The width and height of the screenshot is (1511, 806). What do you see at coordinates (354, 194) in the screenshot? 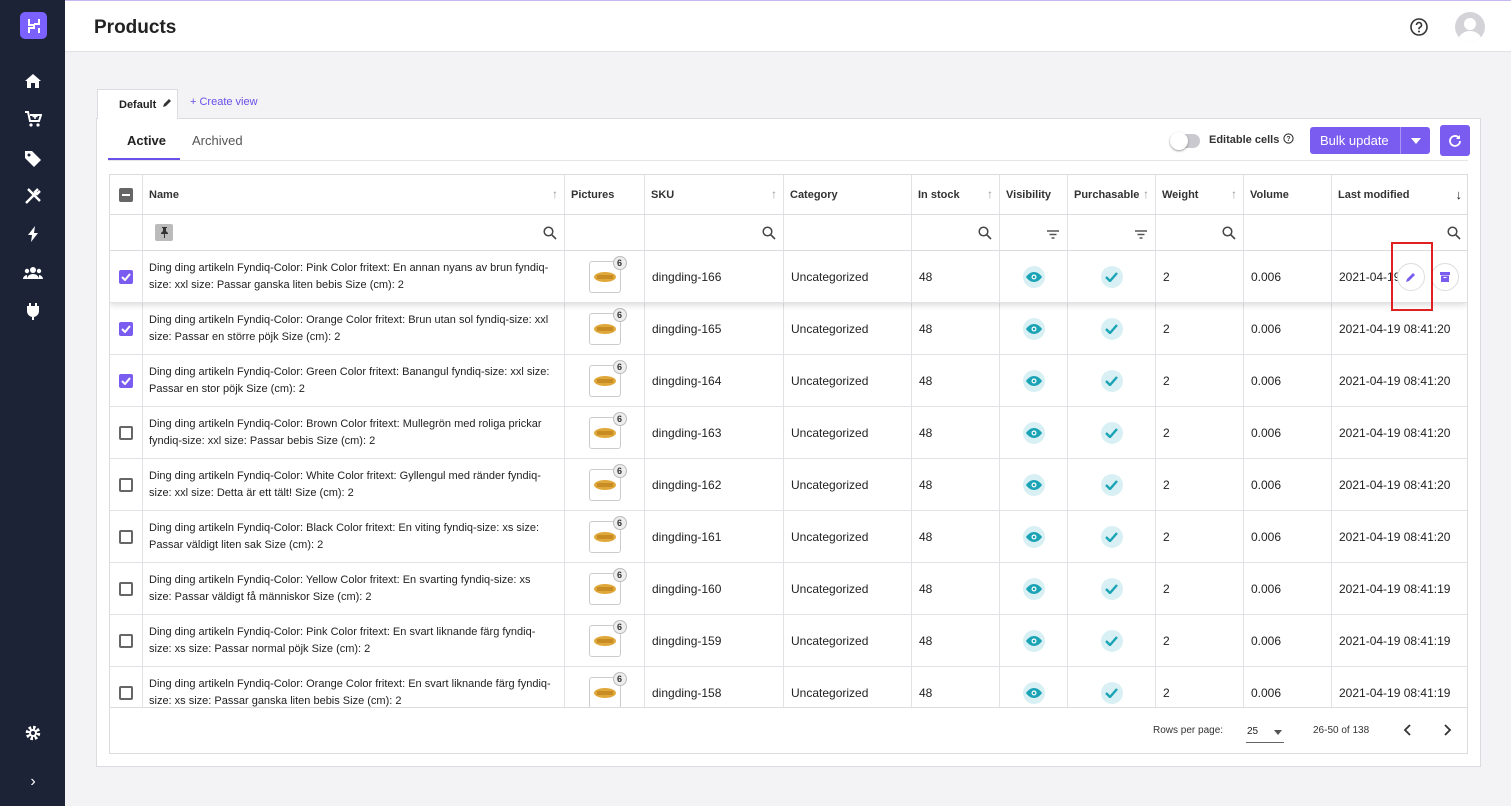
I see `column-header-name: Name ↑` at bounding box center [354, 194].